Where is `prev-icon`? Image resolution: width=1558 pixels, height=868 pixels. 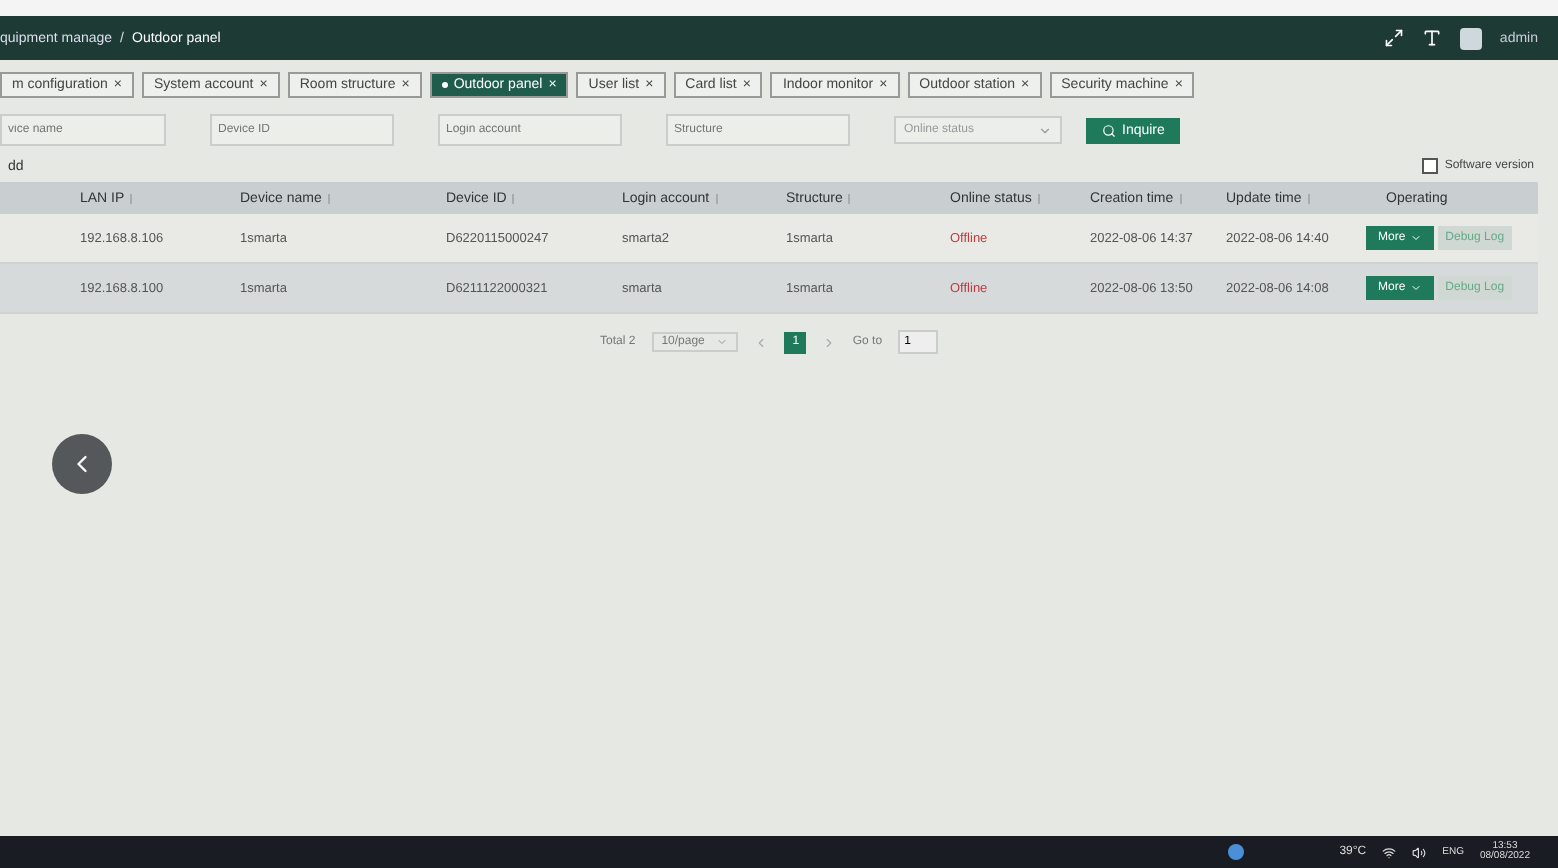
prev-icon is located at coordinates (761, 342).